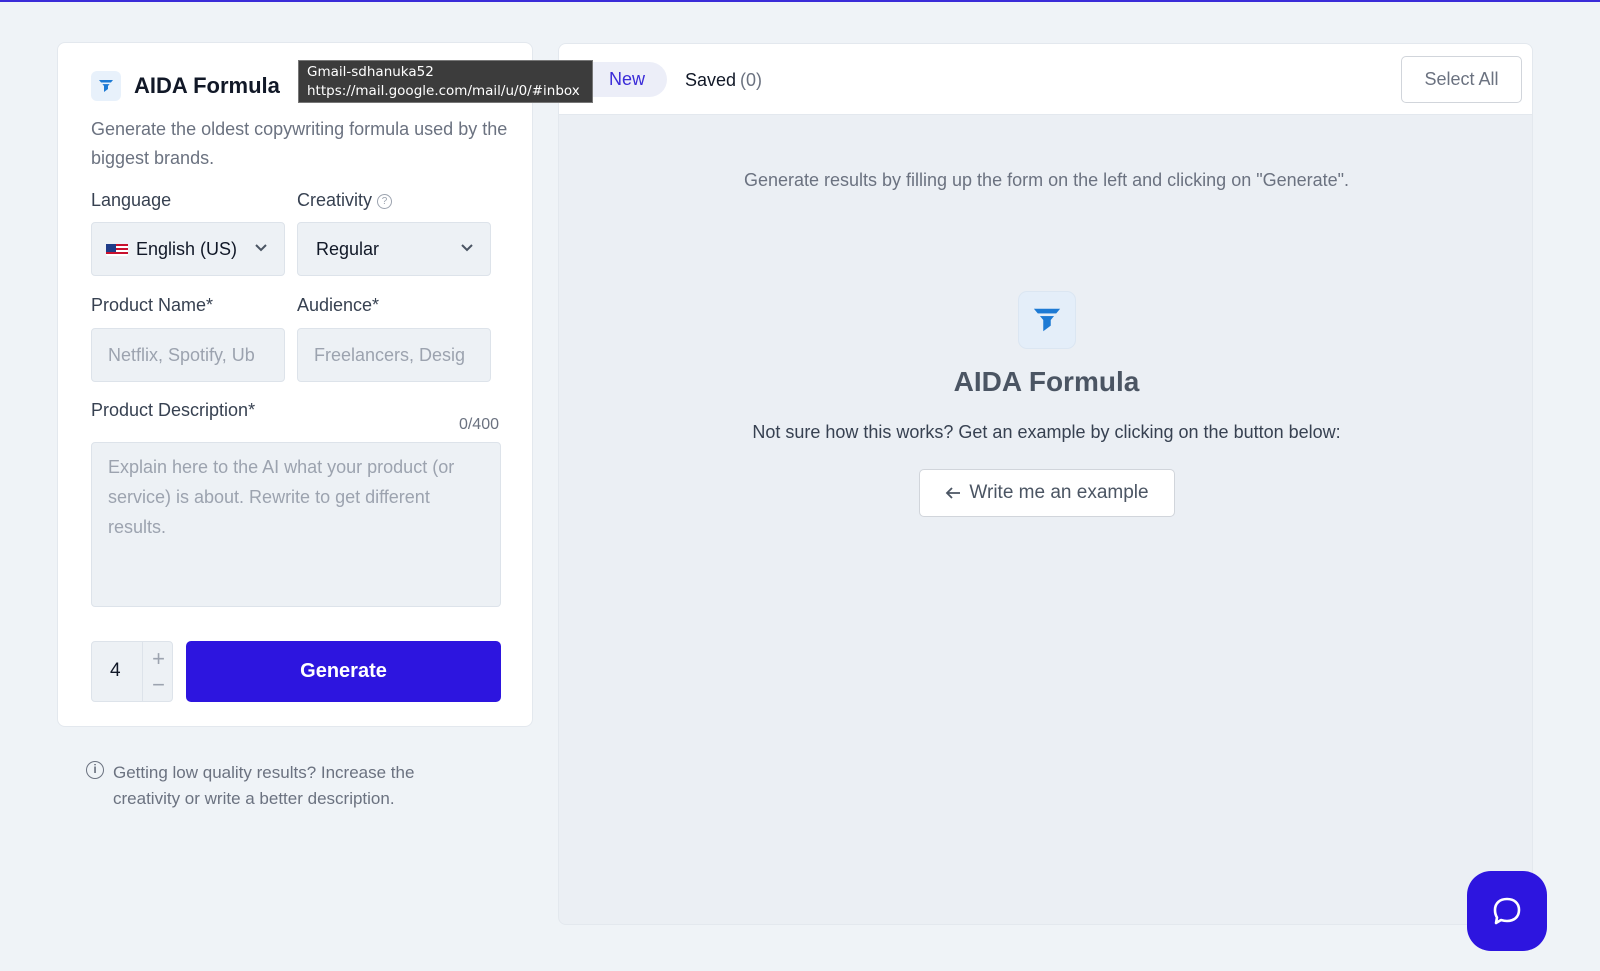 This screenshot has width=1600, height=971. I want to click on tooltip-url: https://mail.google.com/mail/u/0/#inbox, so click(443, 91).